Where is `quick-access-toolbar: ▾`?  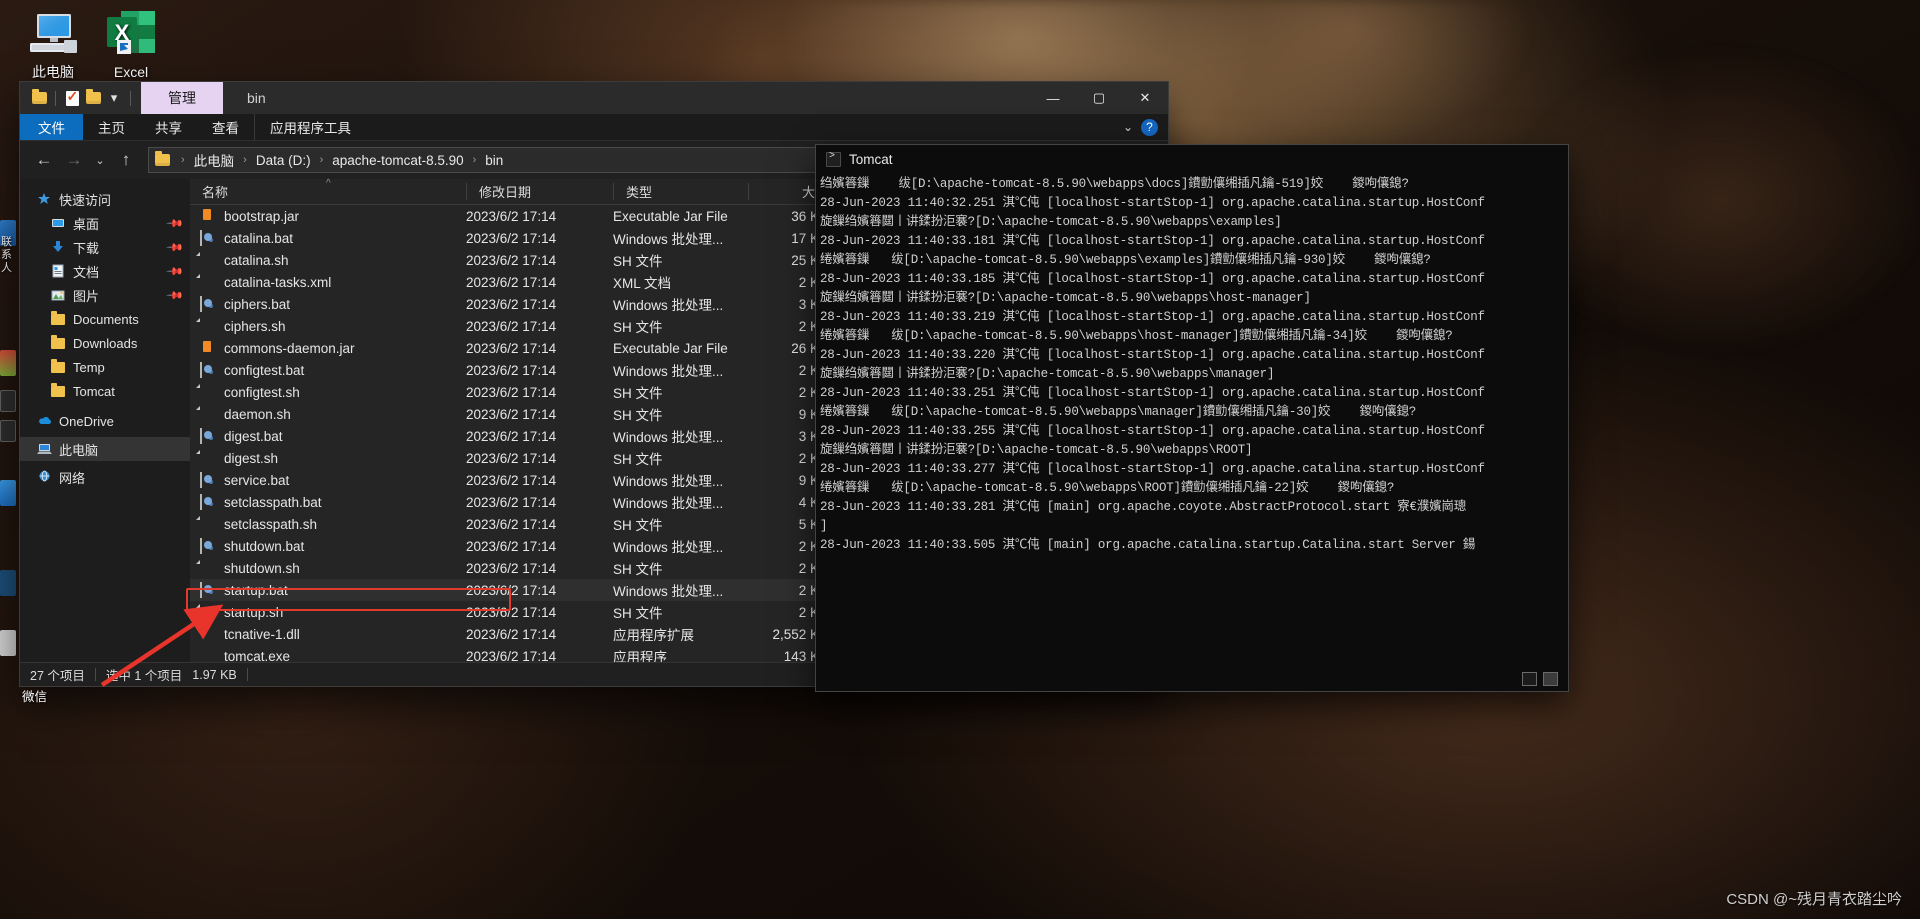
quick-access-toolbar: ▾ is located at coordinates (77, 98).